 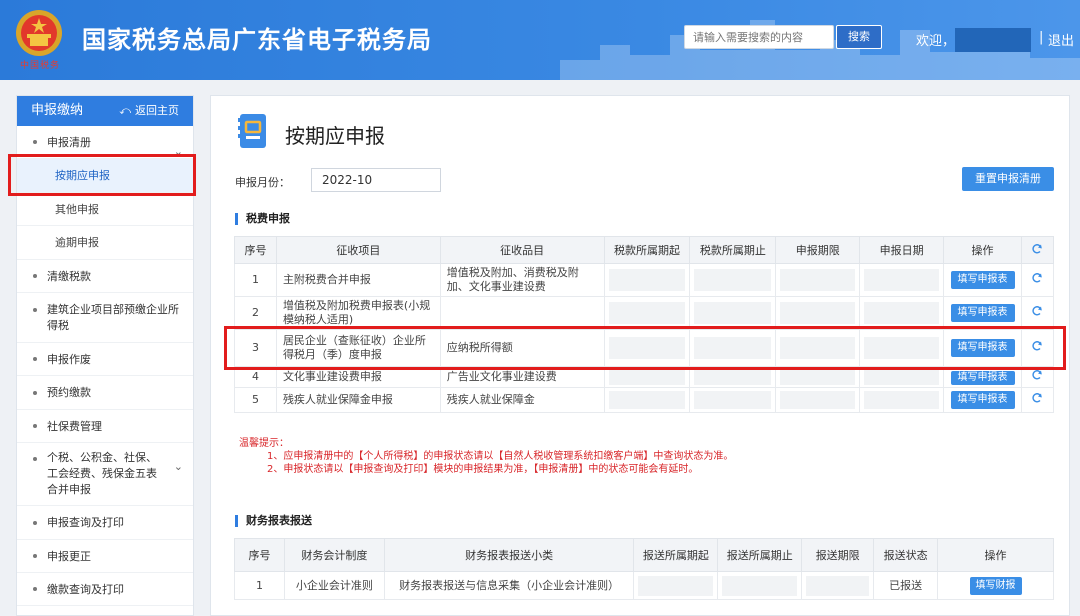 I want to click on submit-start-cell, so click(x=676, y=585).